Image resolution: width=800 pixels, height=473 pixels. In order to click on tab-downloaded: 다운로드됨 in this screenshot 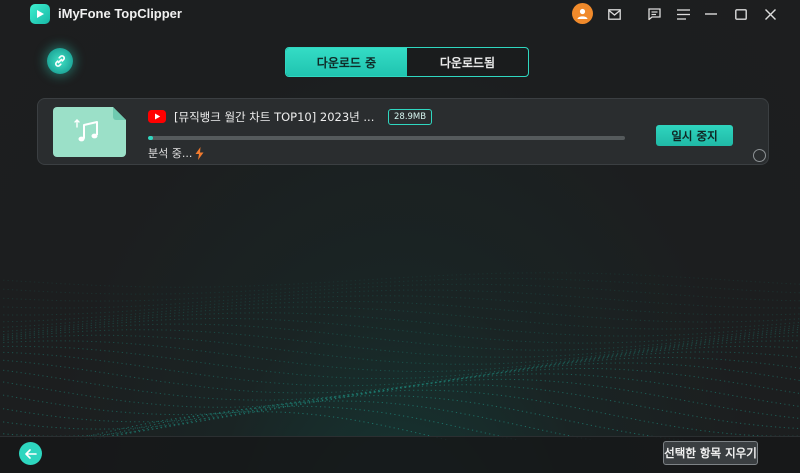, I will do `click(467, 62)`.